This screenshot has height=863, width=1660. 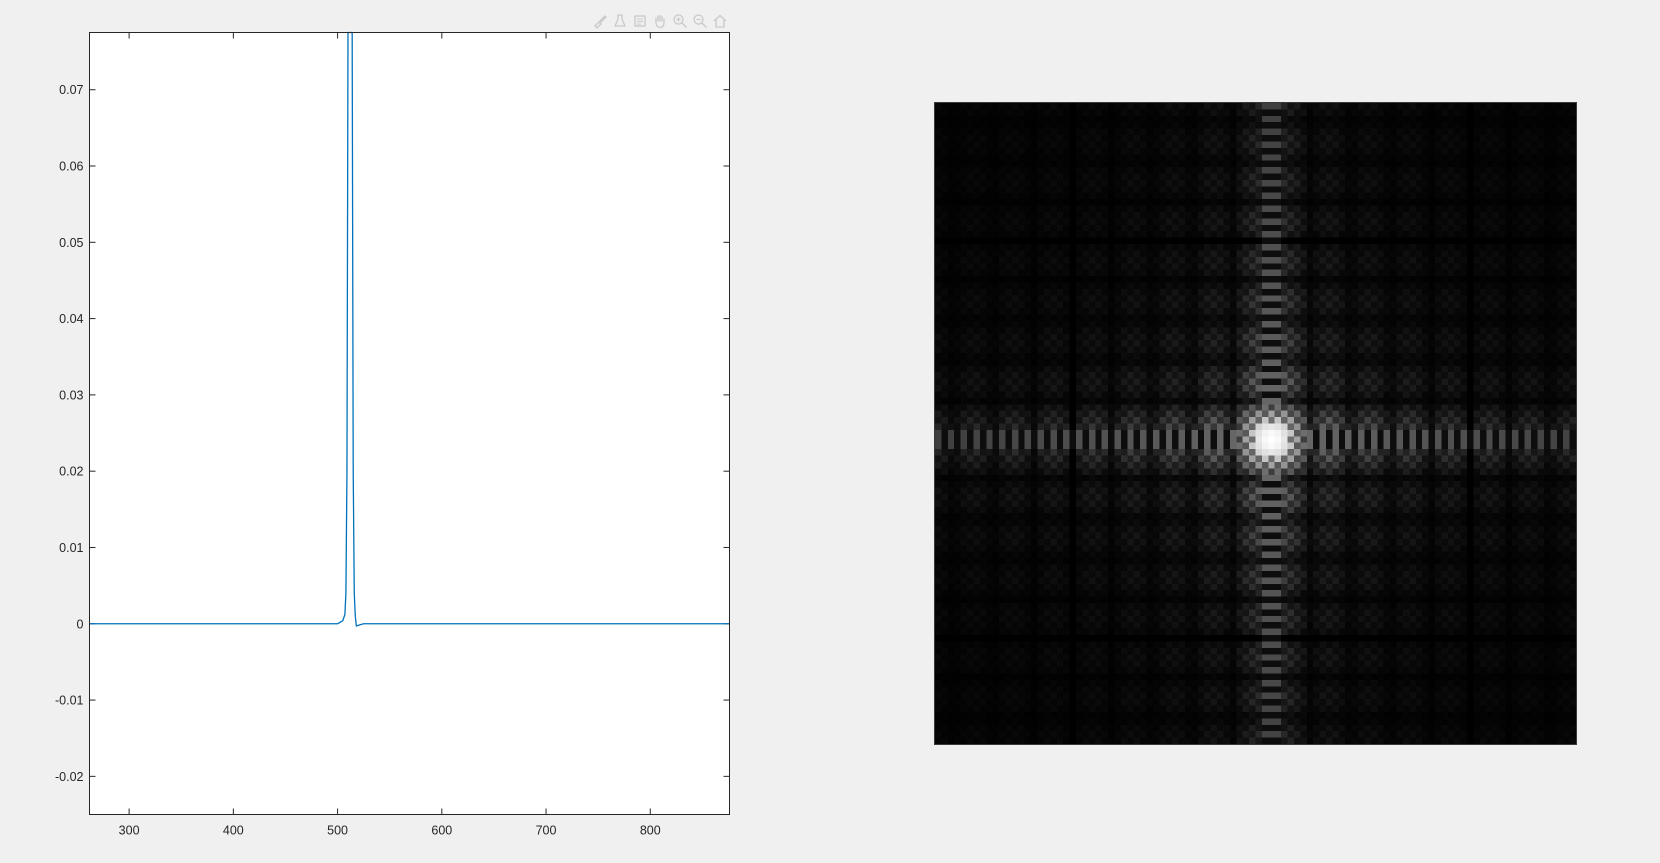 I want to click on x-tick-label: 300, so click(x=129, y=831).